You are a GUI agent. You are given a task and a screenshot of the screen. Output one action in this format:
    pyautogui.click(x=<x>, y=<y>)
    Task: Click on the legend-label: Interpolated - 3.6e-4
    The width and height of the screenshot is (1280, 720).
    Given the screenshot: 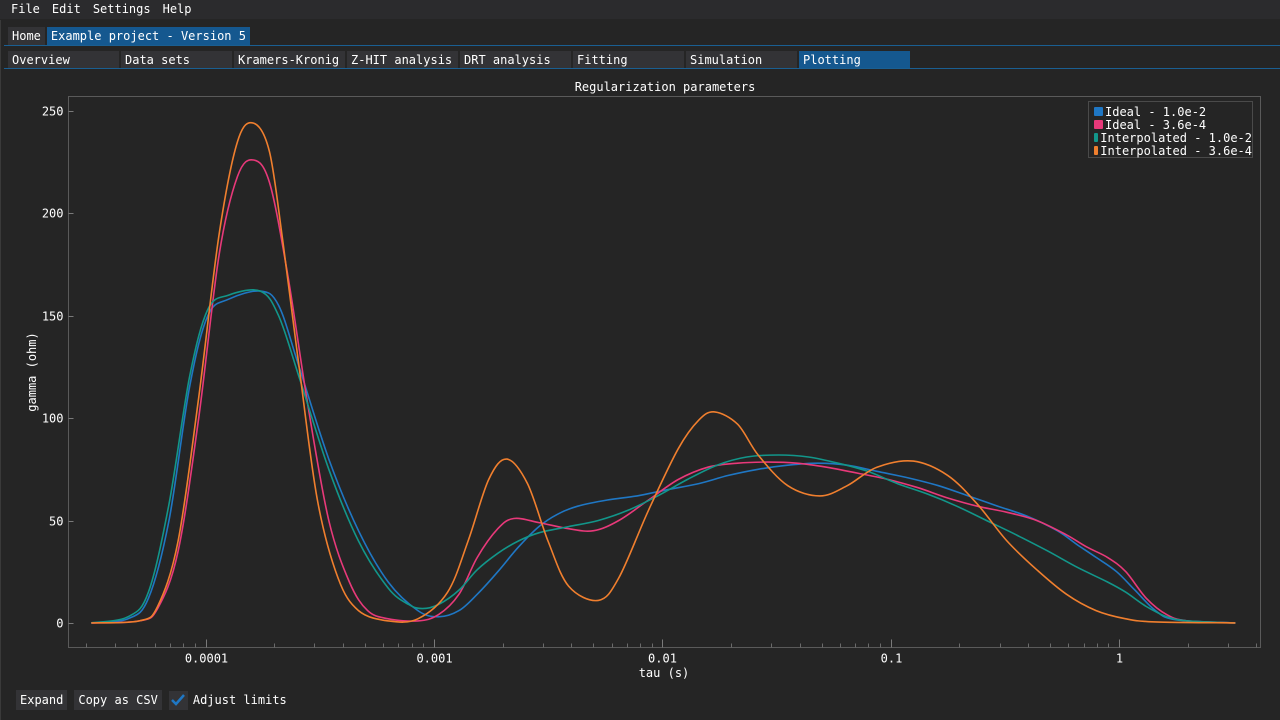 What is the action you would take?
    pyautogui.click(x=1176, y=150)
    